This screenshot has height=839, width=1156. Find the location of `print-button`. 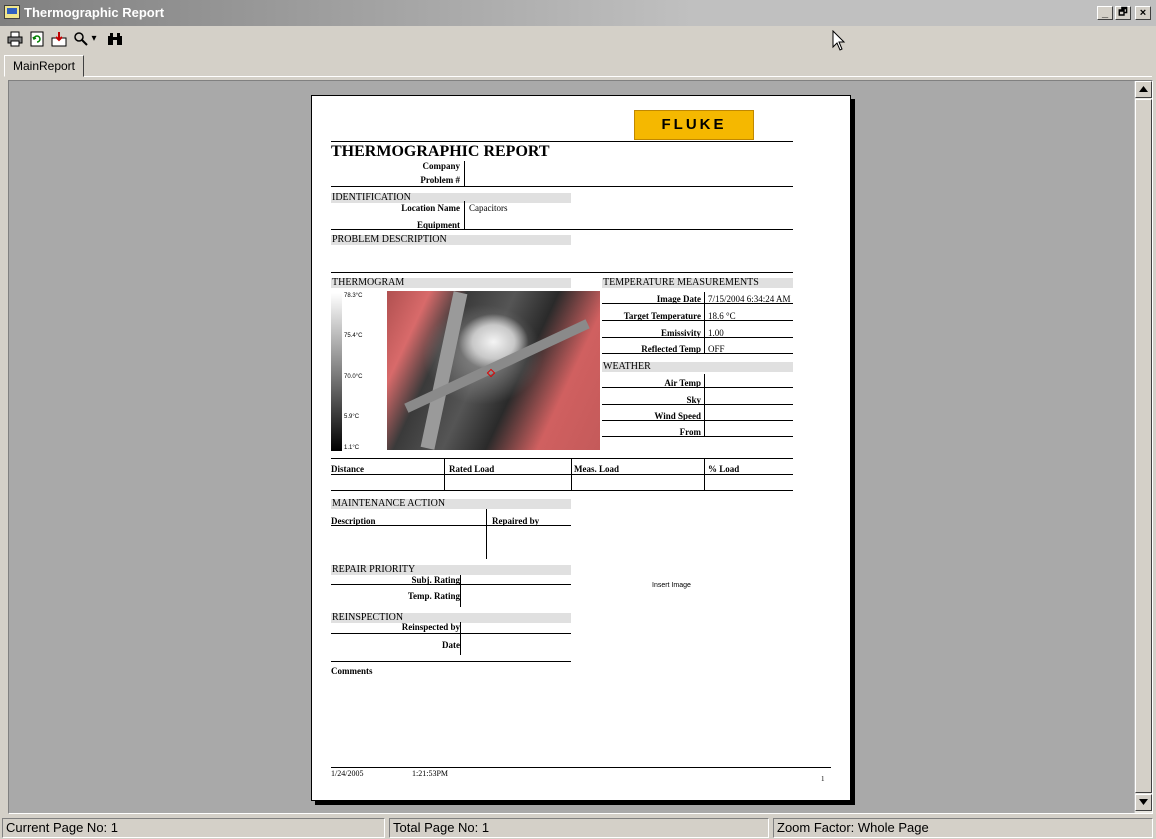

print-button is located at coordinates (15, 39).